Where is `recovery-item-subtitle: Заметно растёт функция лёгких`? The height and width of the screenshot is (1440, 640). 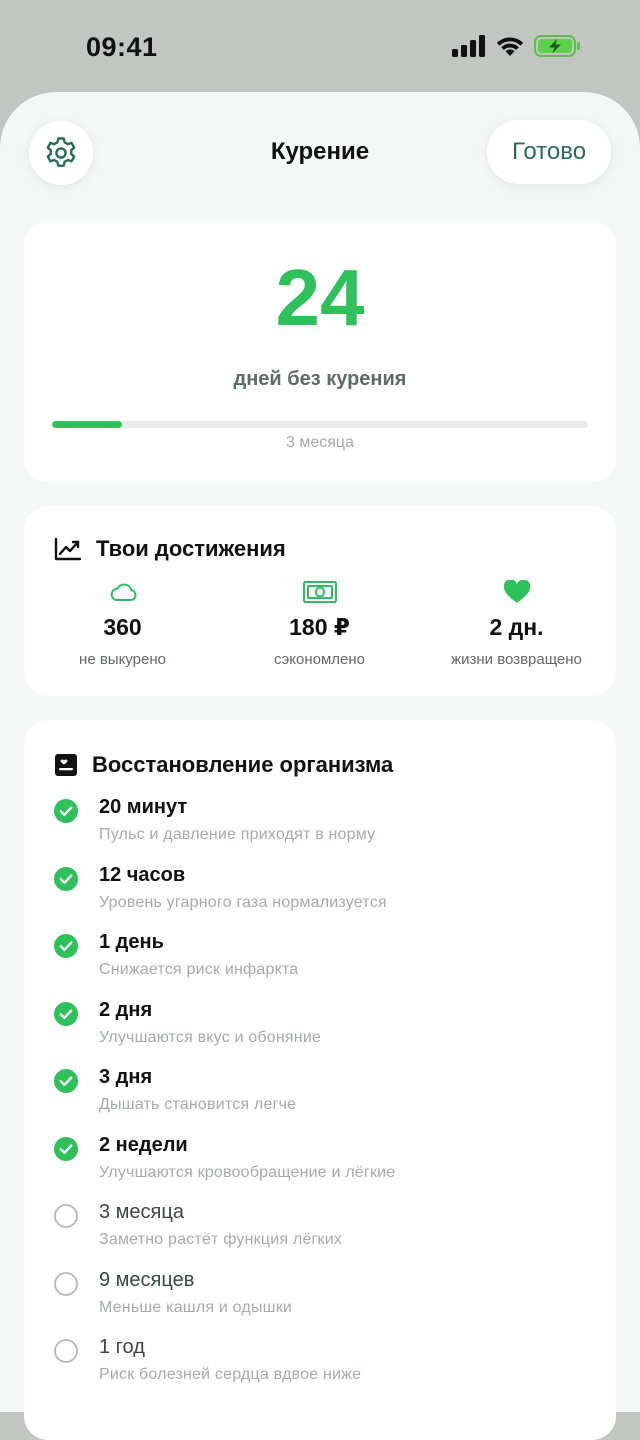 recovery-item-subtitle: Заметно растёт функция лёгких is located at coordinates (221, 1239).